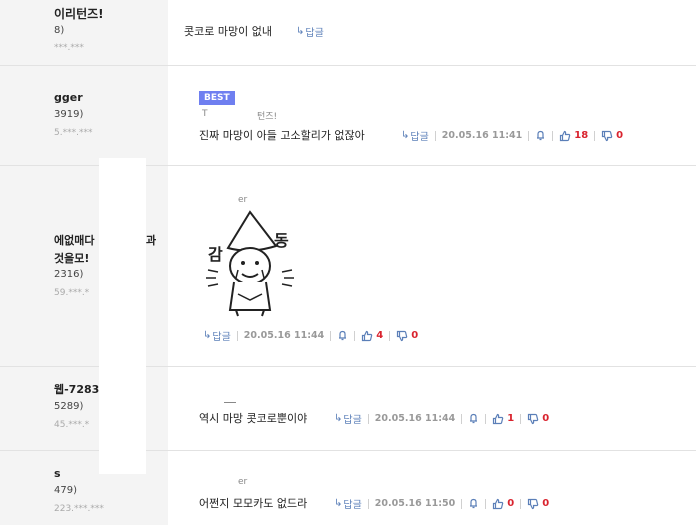  What do you see at coordinates (215, 254) in the screenshot?
I see `sticker-text-left: 감` at bounding box center [215, 254].